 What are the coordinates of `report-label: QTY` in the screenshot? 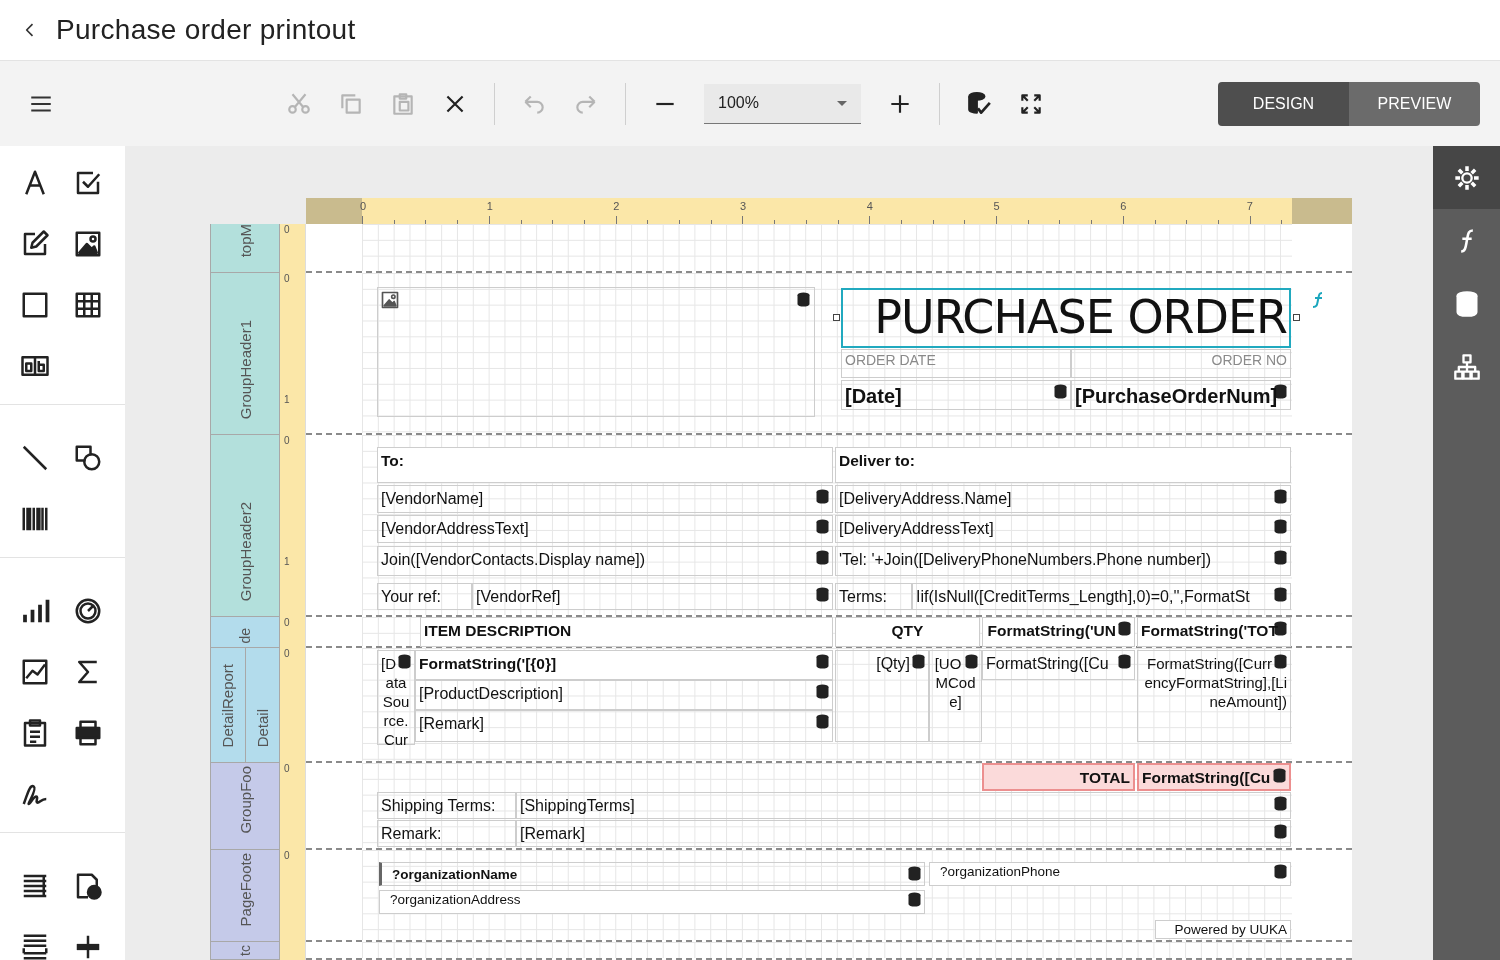 It's located at (907, 632).